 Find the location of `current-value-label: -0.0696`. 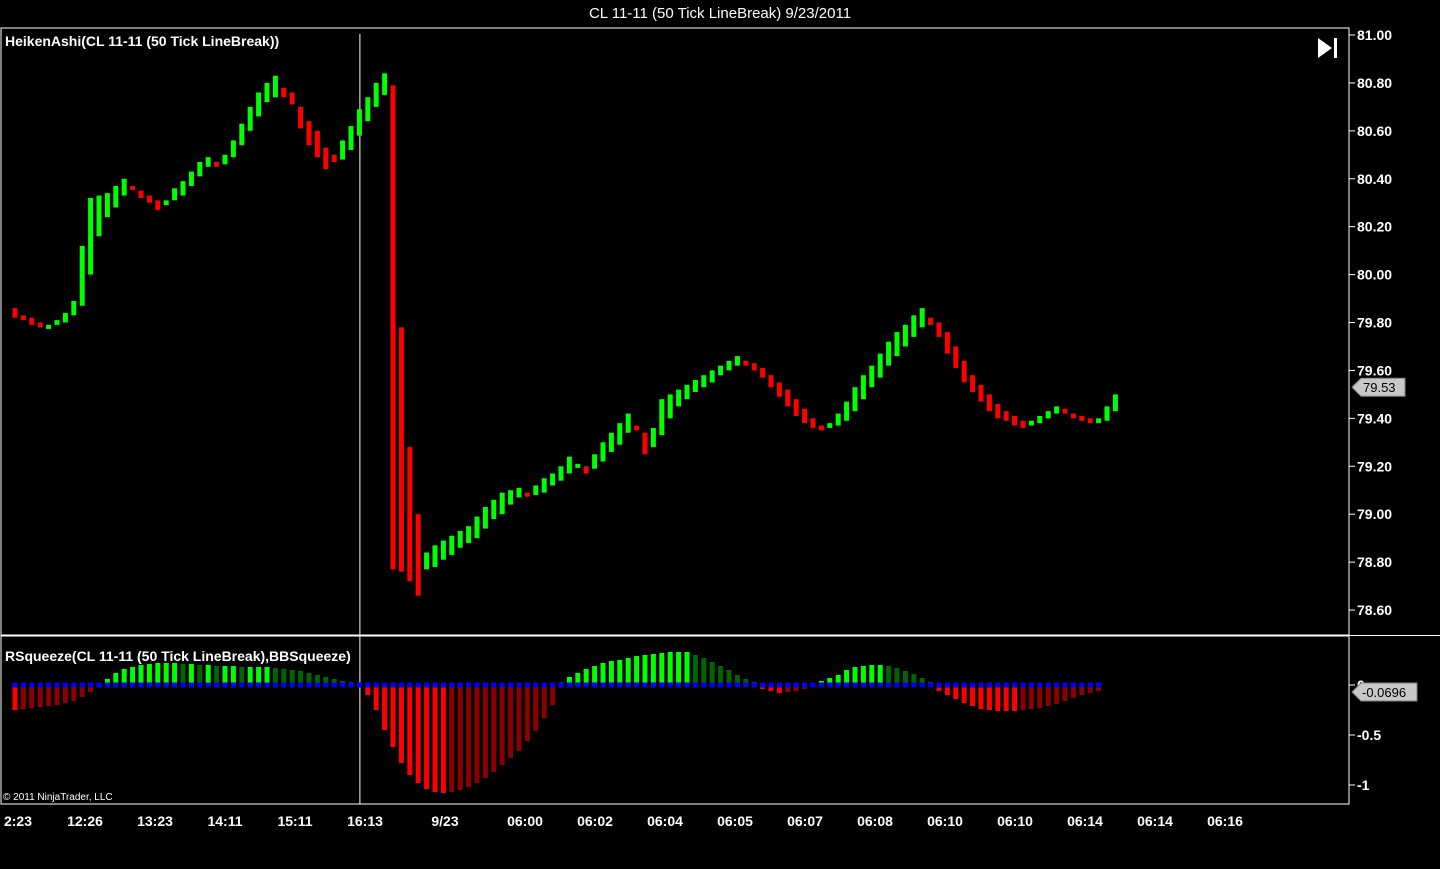

current-value-label: -0.0696 is located at coordinates (1384, 692).